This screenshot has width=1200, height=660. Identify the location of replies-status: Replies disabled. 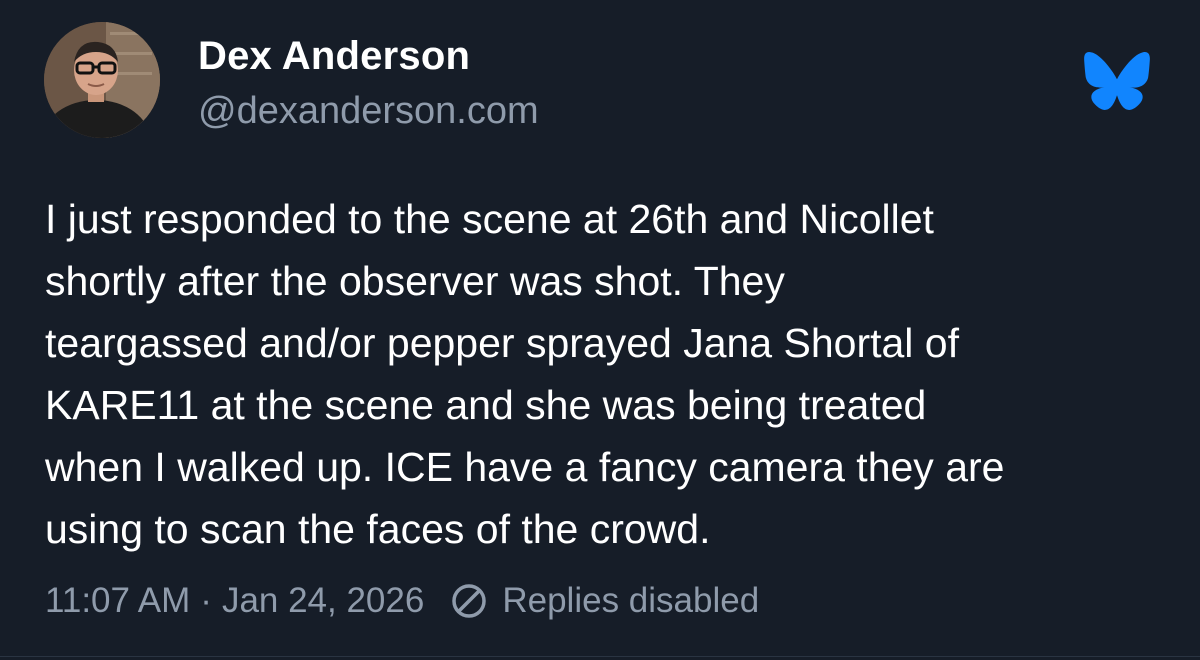
(631, 600).